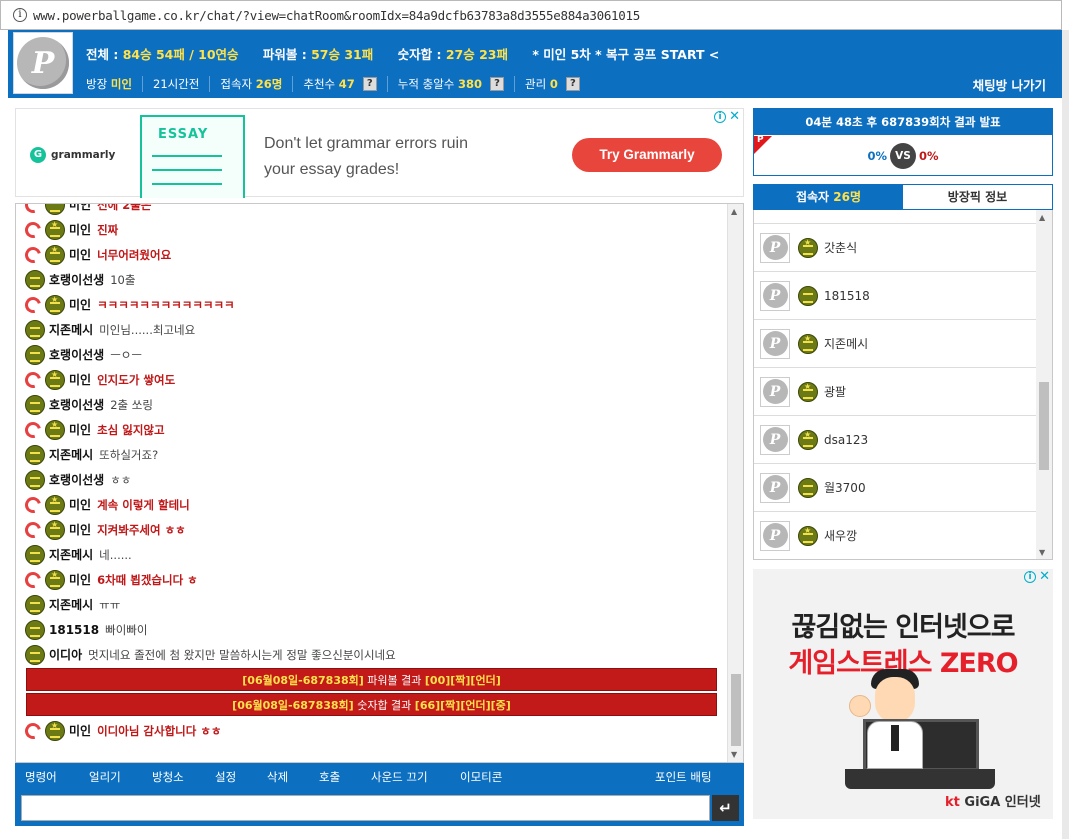  Describe the element at coordinates (168, 777) in the screenshot. I see `menu-clear-room: 방청소` at that location.